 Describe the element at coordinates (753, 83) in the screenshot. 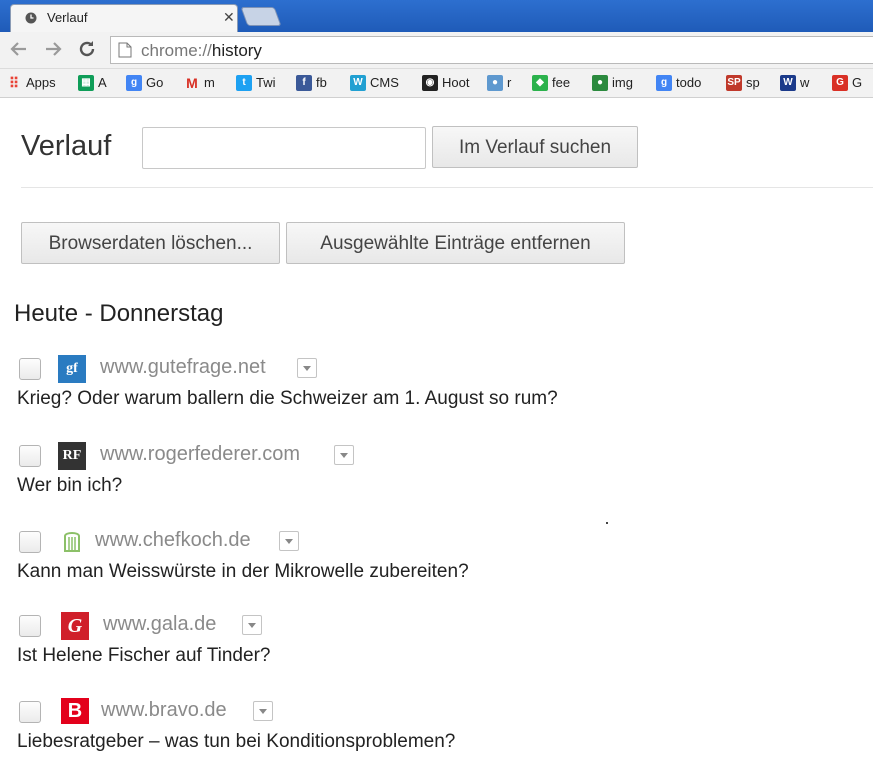

I see `bookmark-label: sp` at that location.